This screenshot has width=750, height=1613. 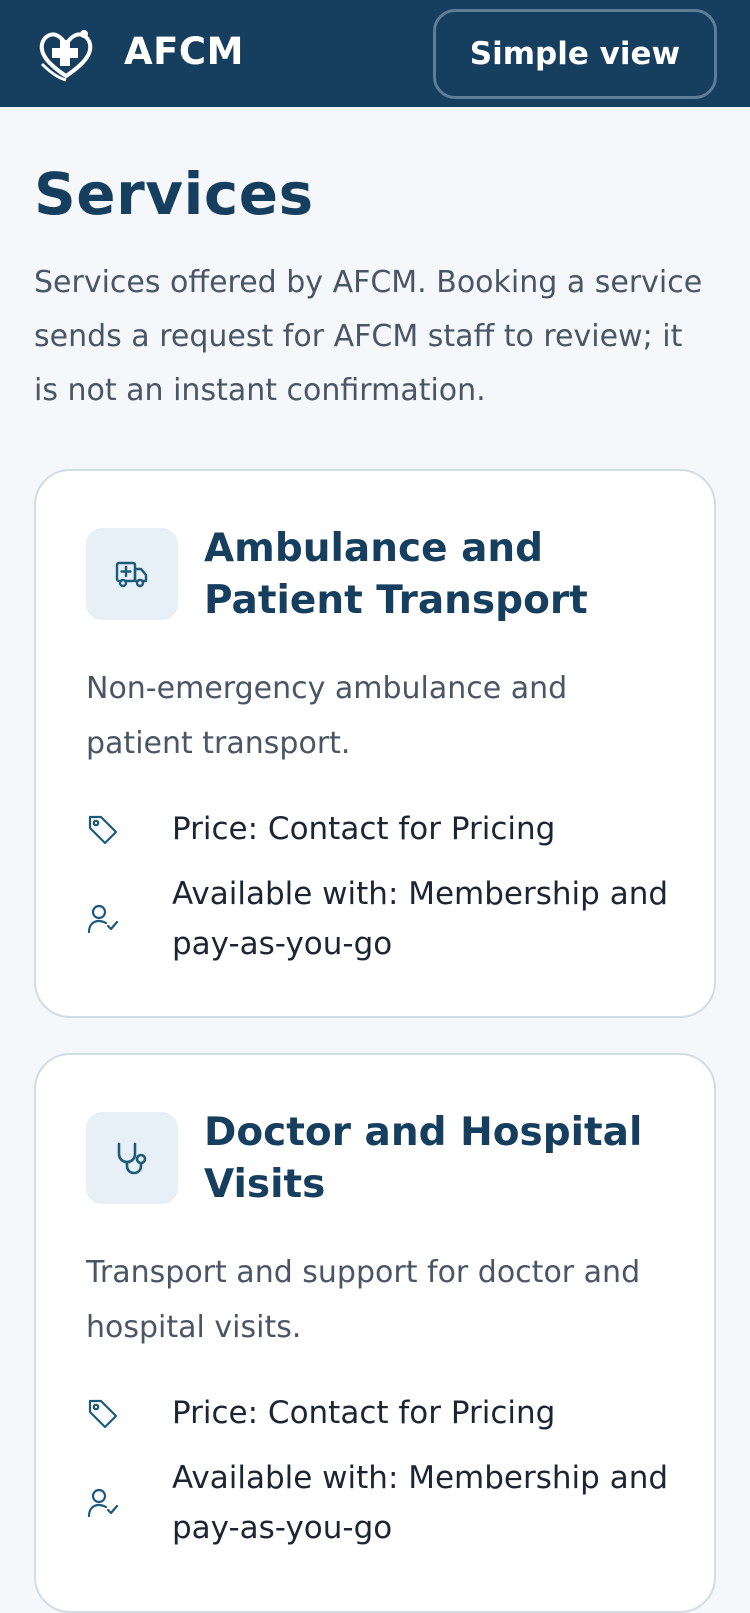 What do you see at coordinates (132, 1158) in the screenshot?
I see `stethoscope-icon` at bounding box center [132, 1158].